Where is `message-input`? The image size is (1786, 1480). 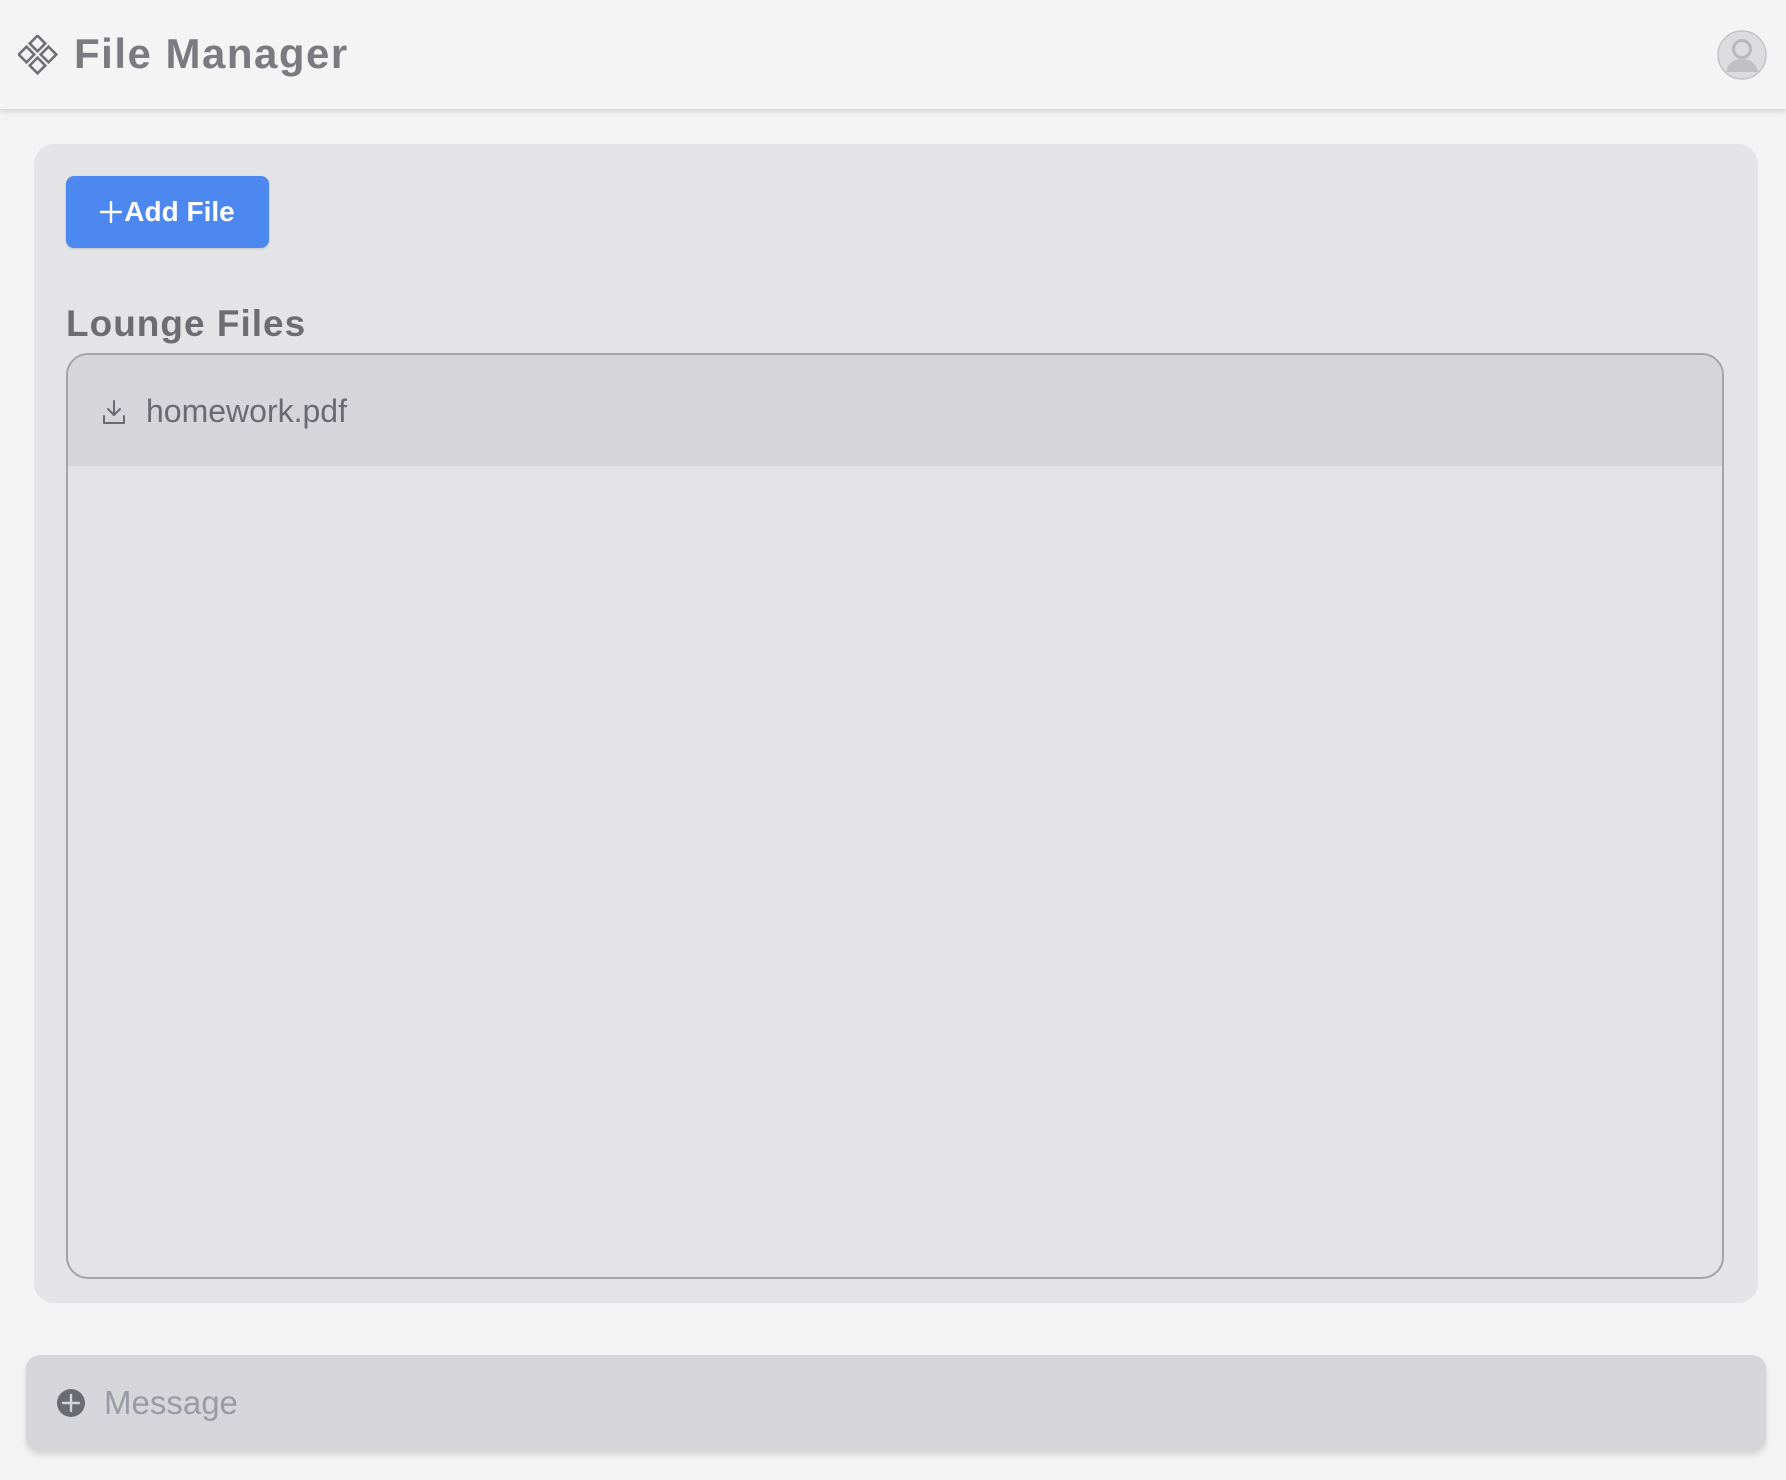 message-input is located at coordinates (914, 1403).